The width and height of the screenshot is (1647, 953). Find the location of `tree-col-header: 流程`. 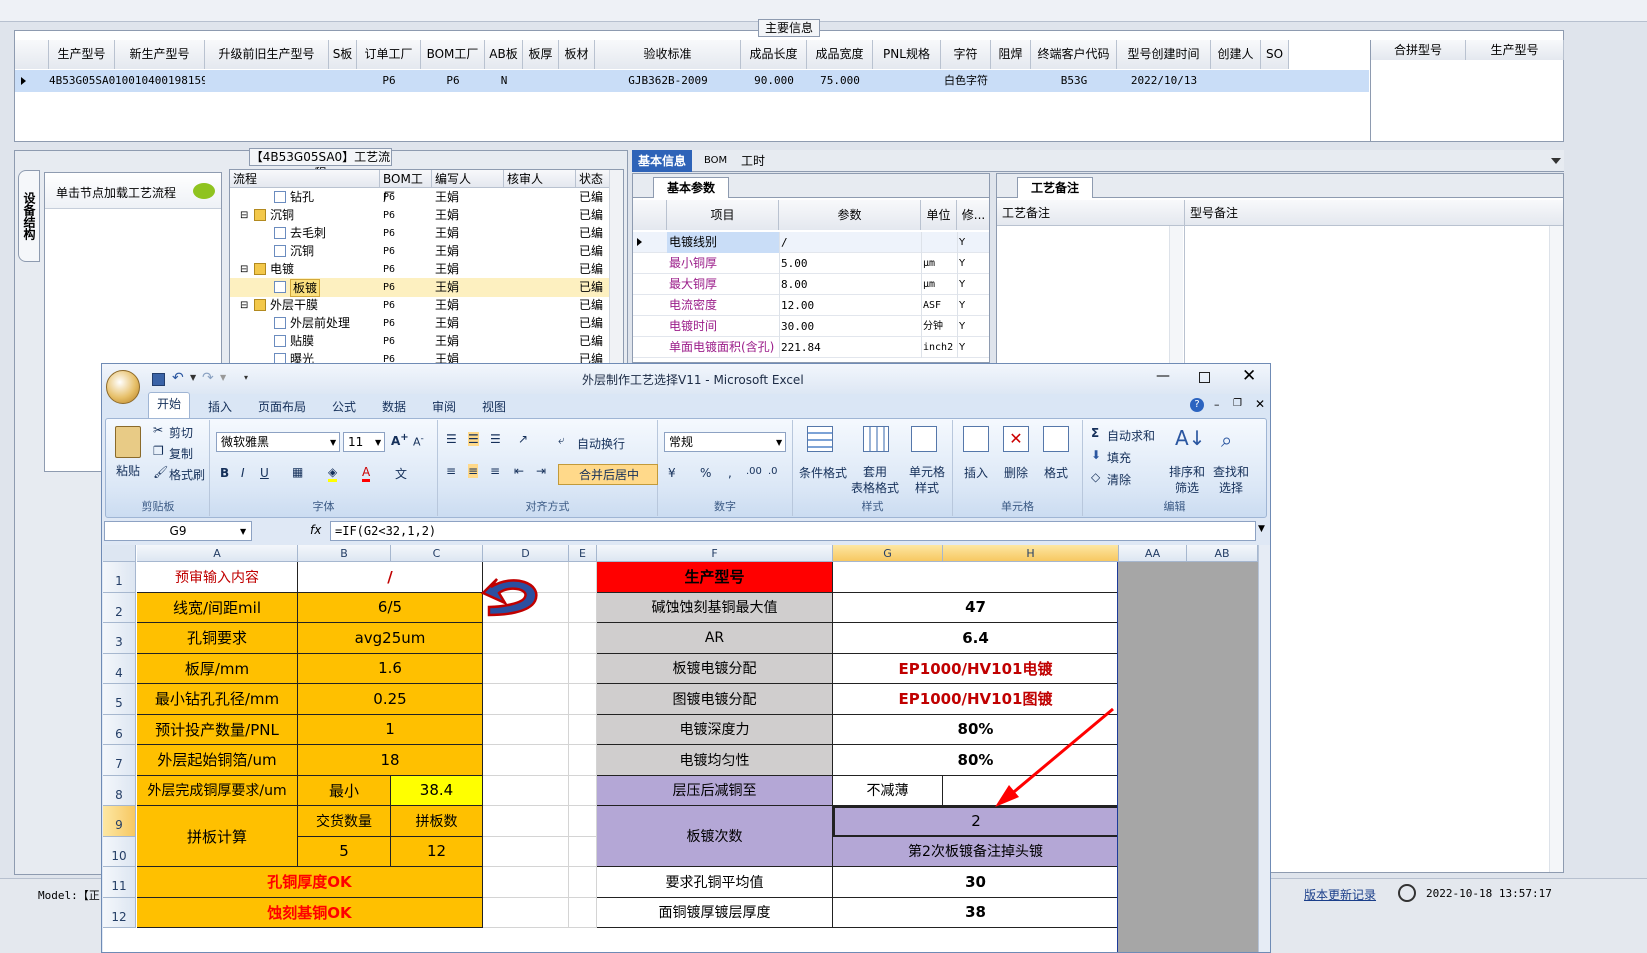

tree-col-header: 流程 is located at coordinates (305, 179).